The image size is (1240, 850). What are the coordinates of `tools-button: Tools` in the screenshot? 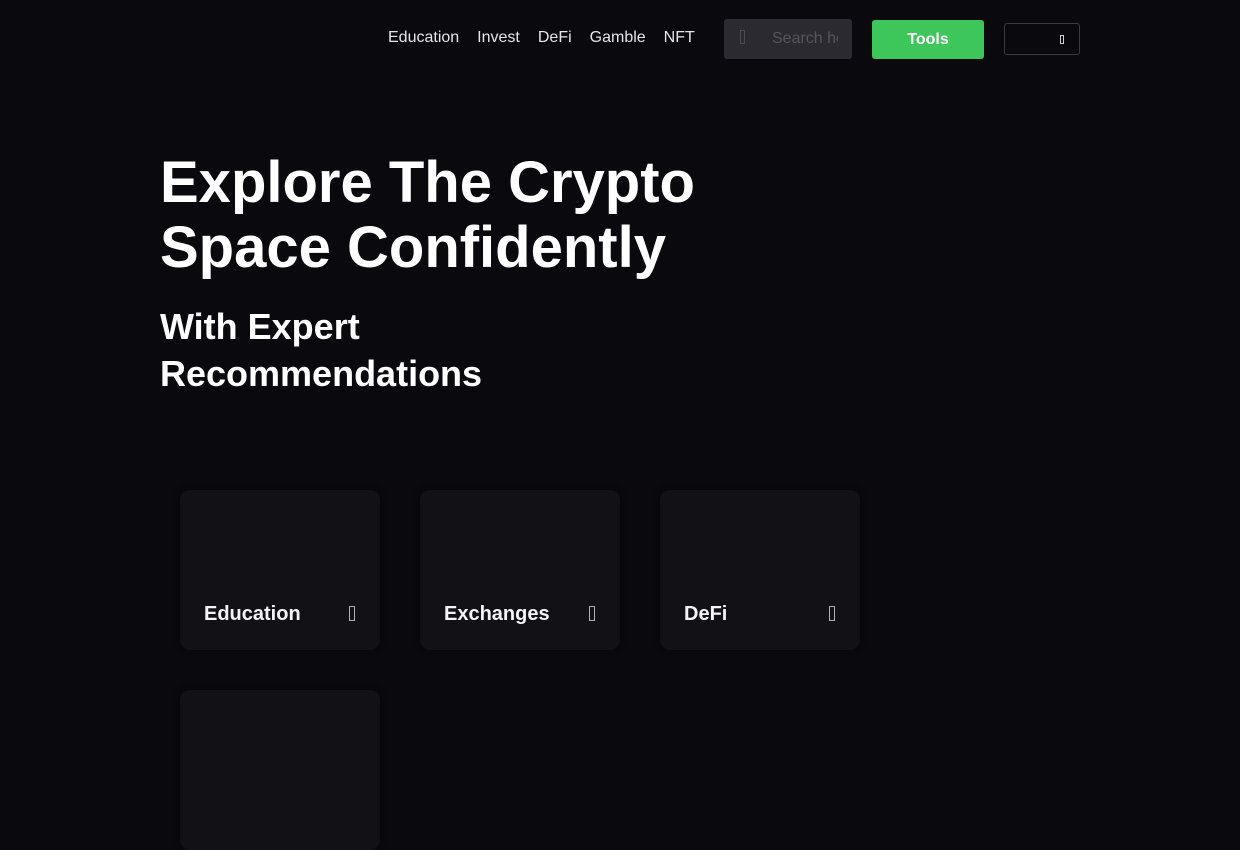 It's located at (928, 39).